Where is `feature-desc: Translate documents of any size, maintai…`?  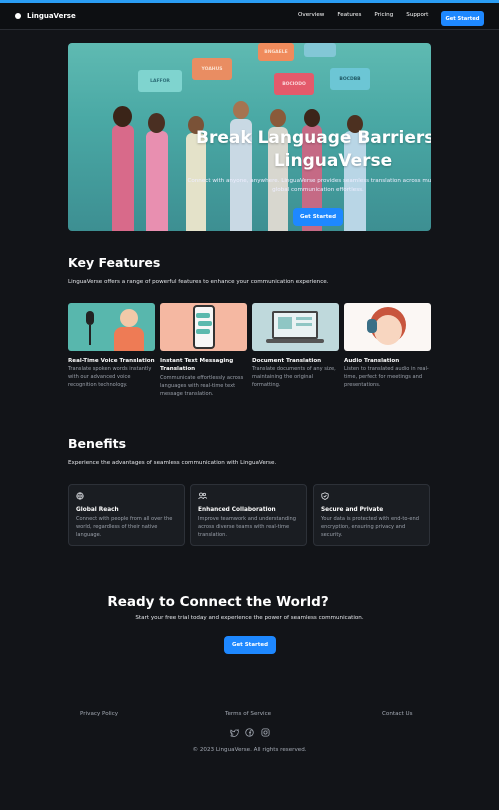
feature-desc: Translate documents of any size, maintai… is located at coordinates (294, 377).